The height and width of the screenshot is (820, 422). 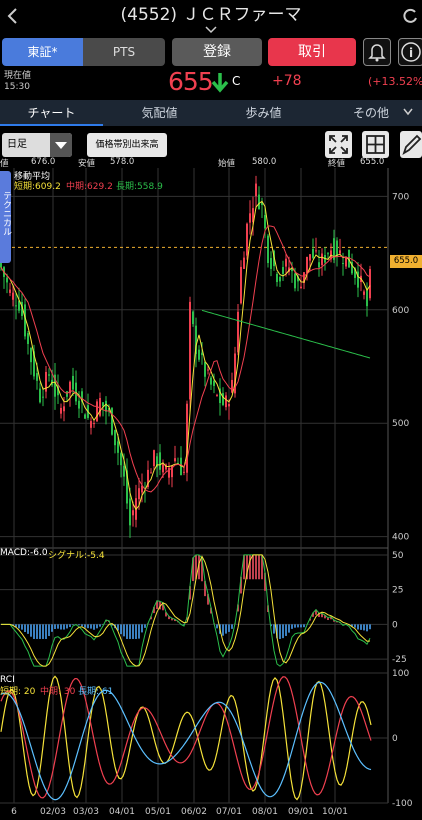 What do you see at coordinates (402, 500) in the screenshot?
I see `y-axis-labels: 700 600 500 400 50 25 0 -25 100 0 -100` at bounding box center [402, 500].